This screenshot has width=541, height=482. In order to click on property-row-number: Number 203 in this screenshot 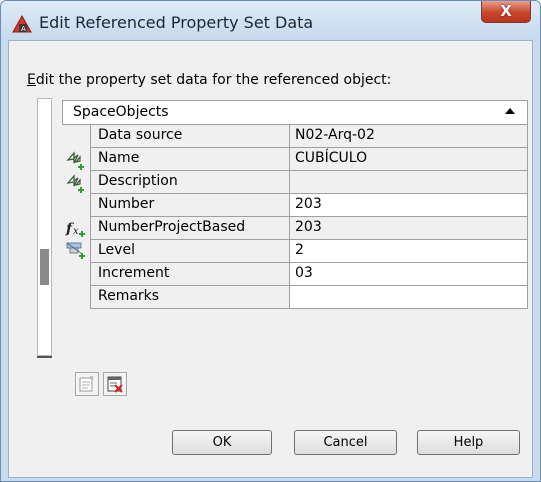, I will do `click(295, 205)`.